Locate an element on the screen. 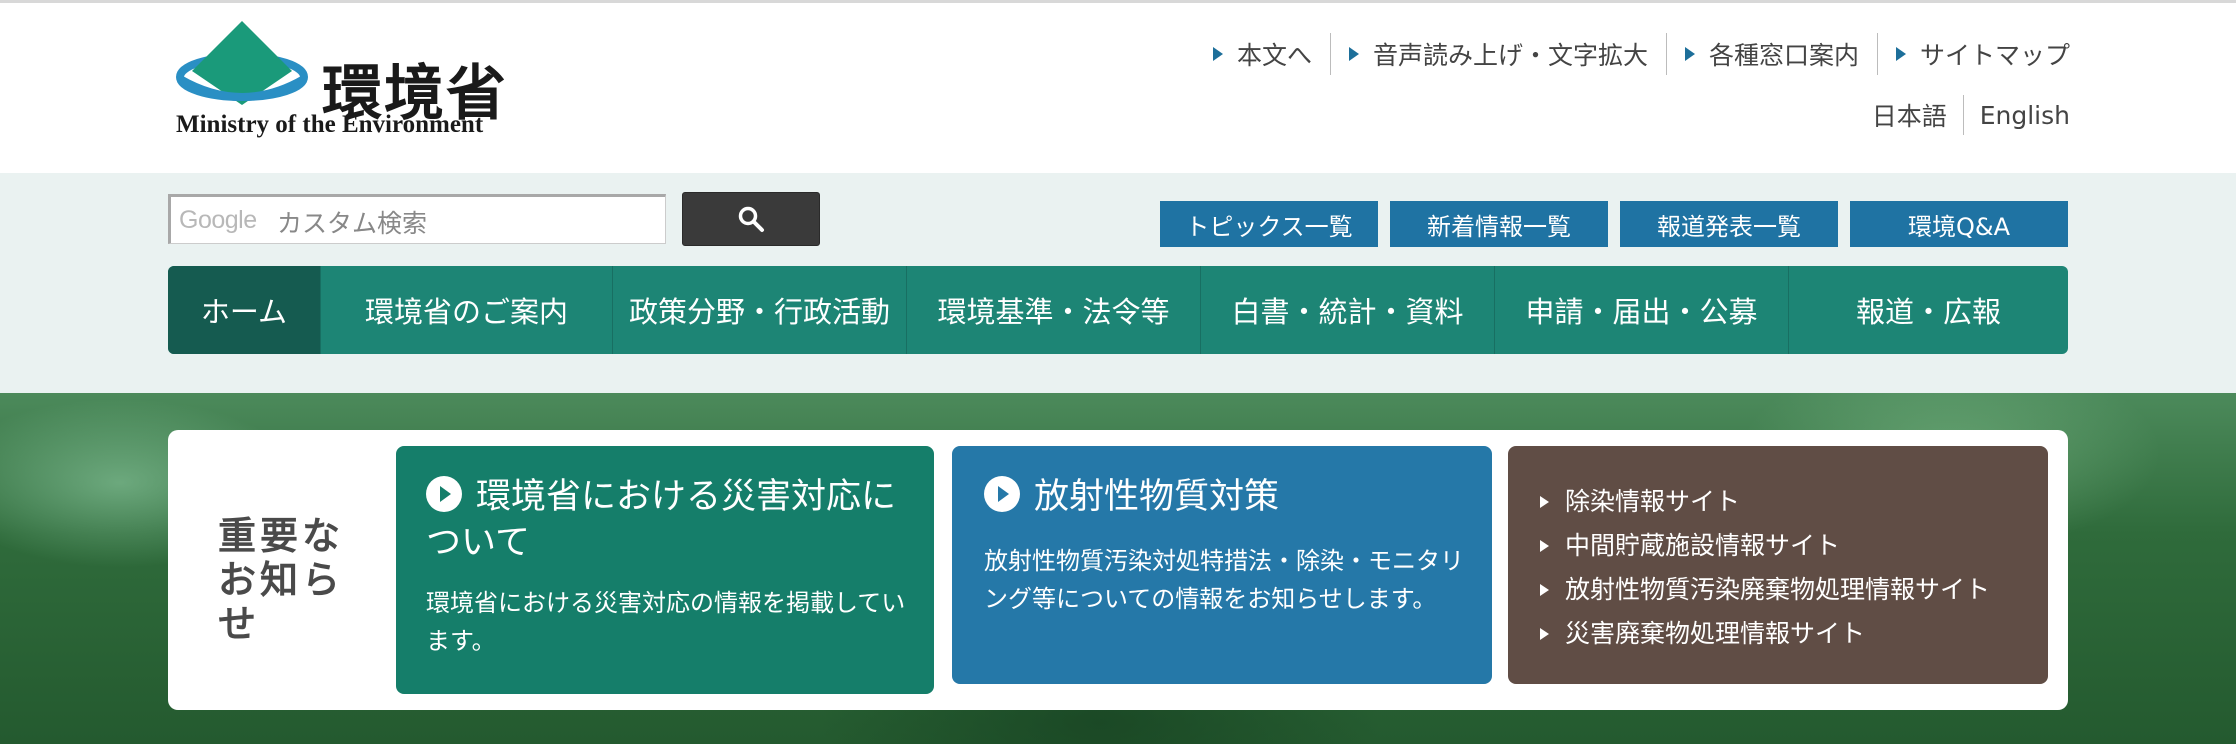 This screenshot has height=744, width=2236. notice-card-desc: 放射性物質汚染対処特措法・除染・モニタリング等についての情報をお知らせします。 is located at coordinates (1224, 580).